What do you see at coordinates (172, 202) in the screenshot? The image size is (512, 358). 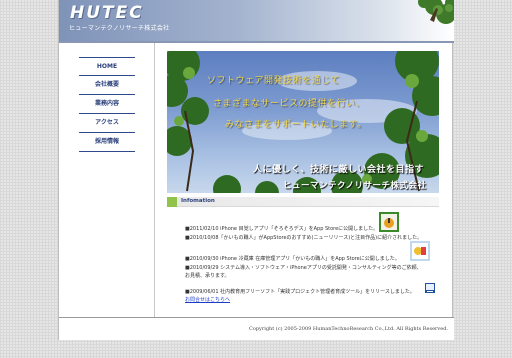 I see `heading-marker-icon` at bounding box center [172, 202].